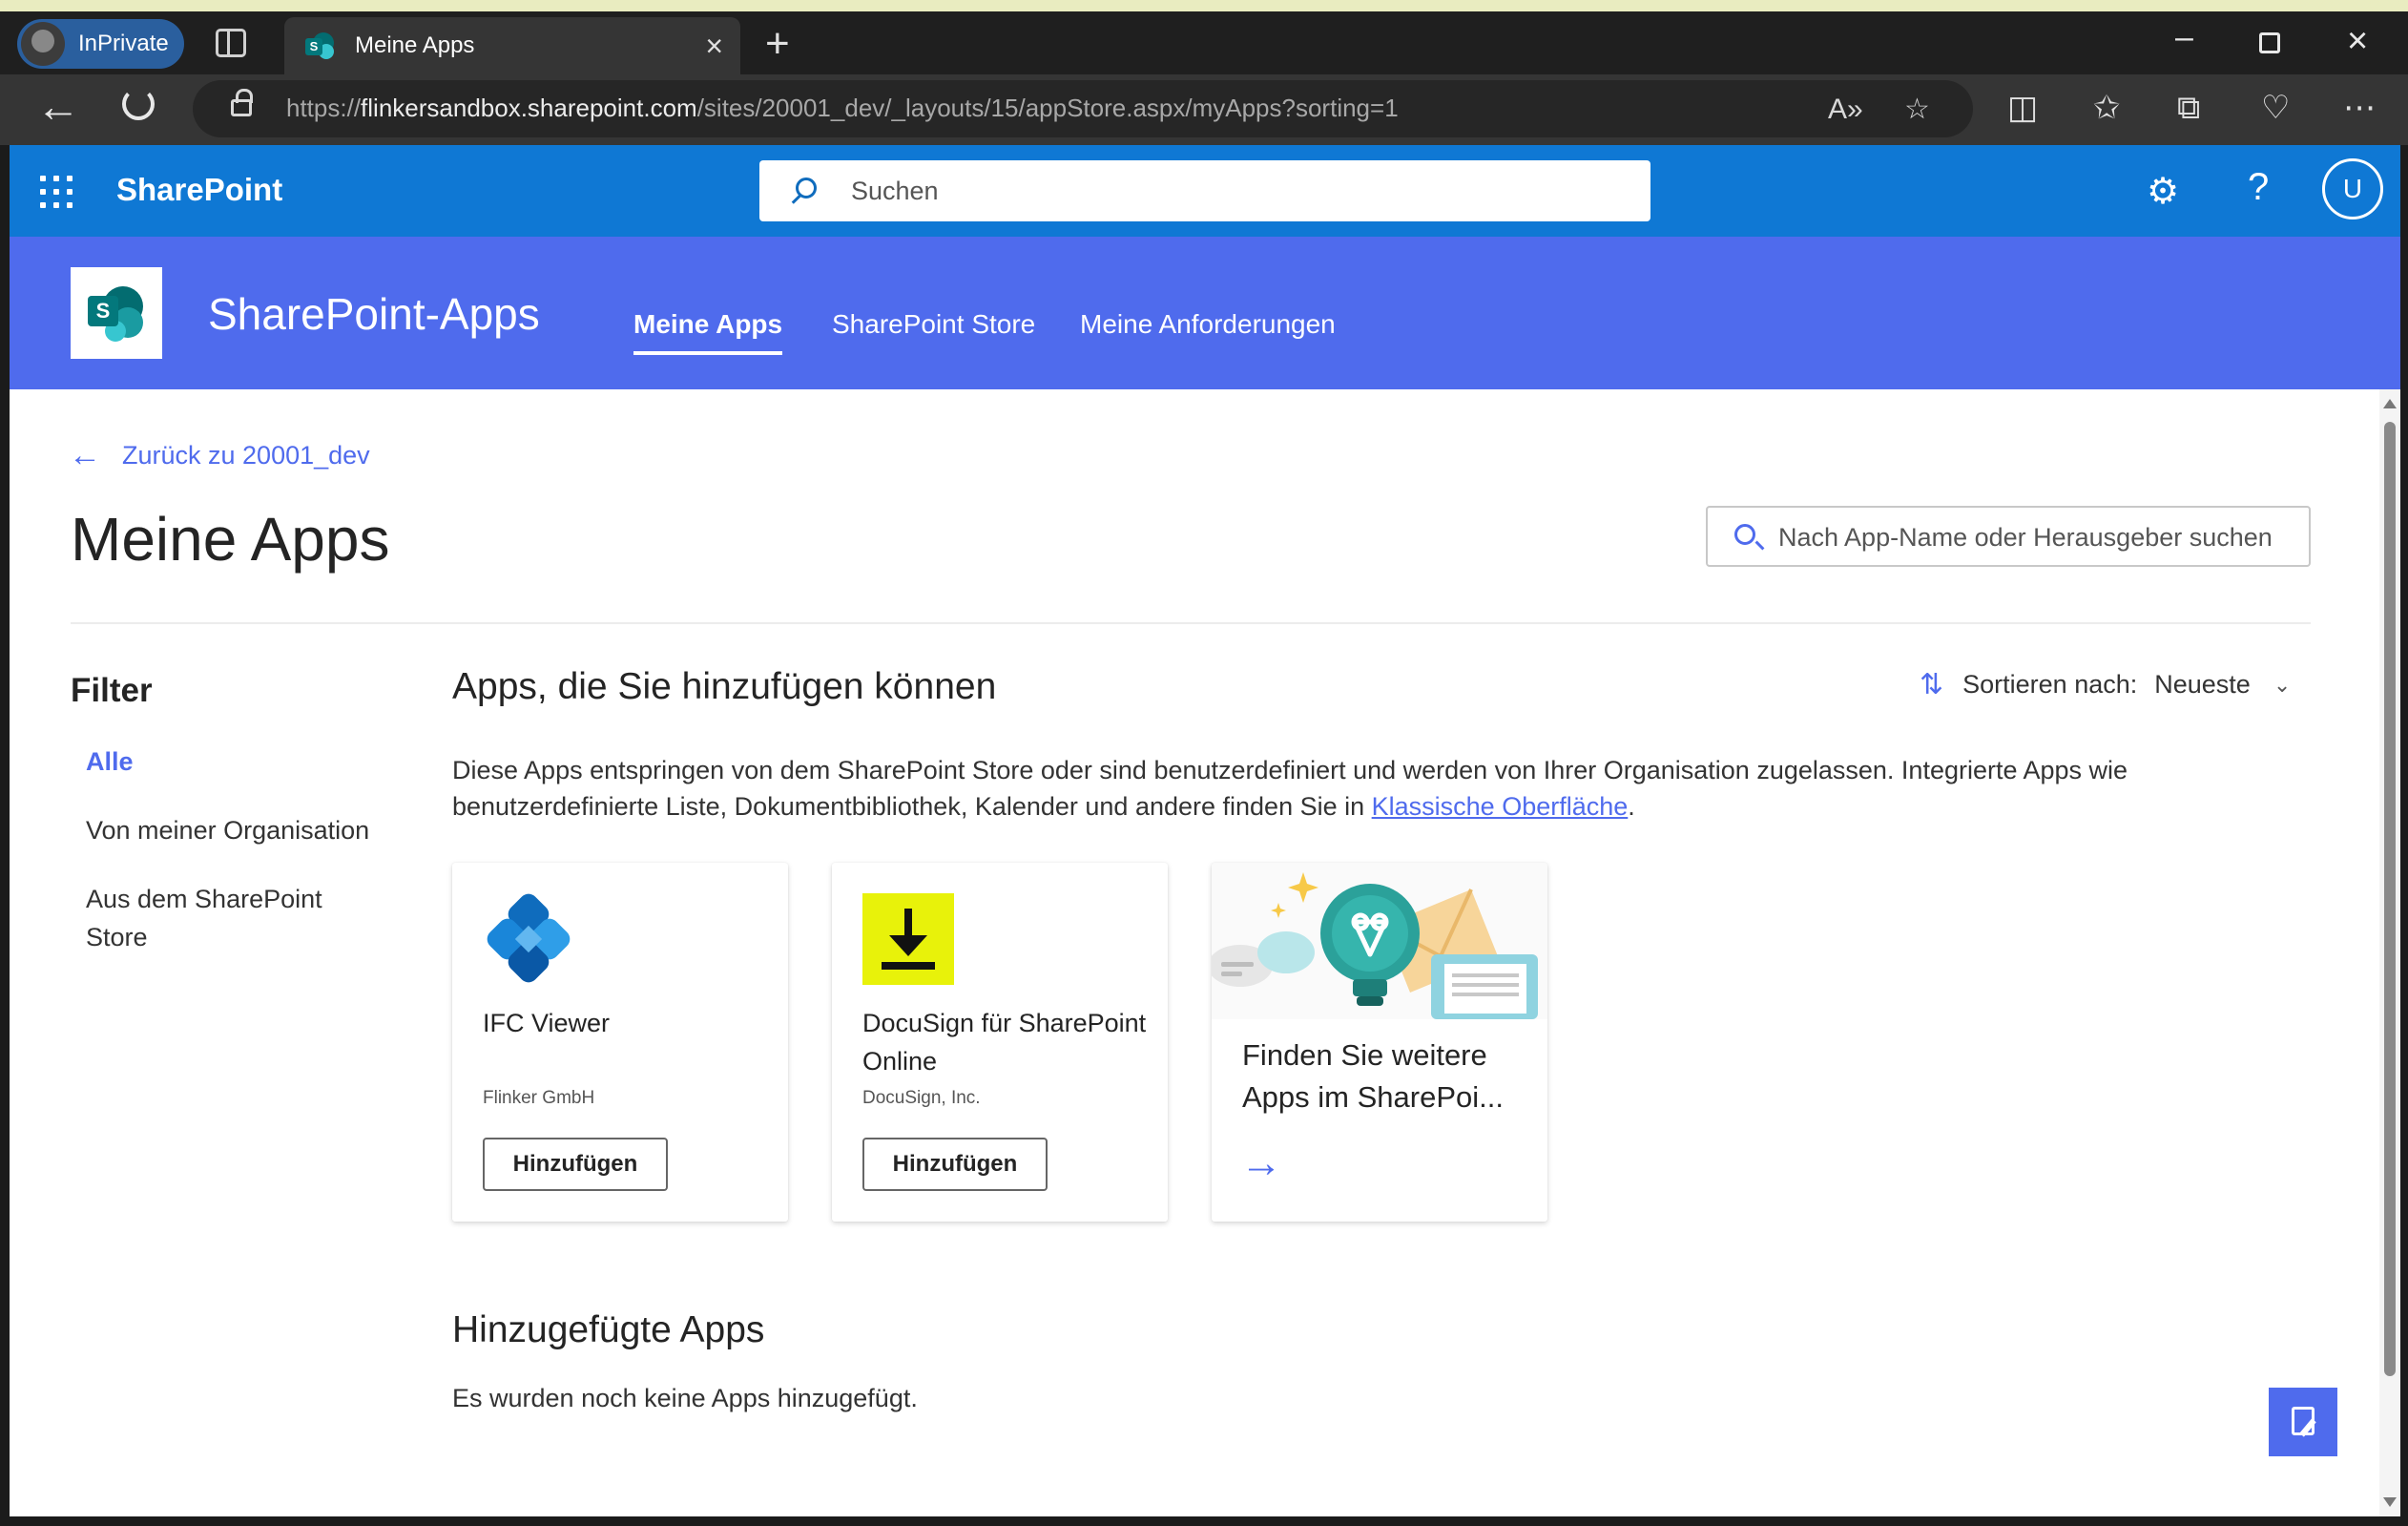  What do you see at coordinates (908, 939) in the screenshot?
I see `docusign-logo-icon` at bounding box center [908, 939].